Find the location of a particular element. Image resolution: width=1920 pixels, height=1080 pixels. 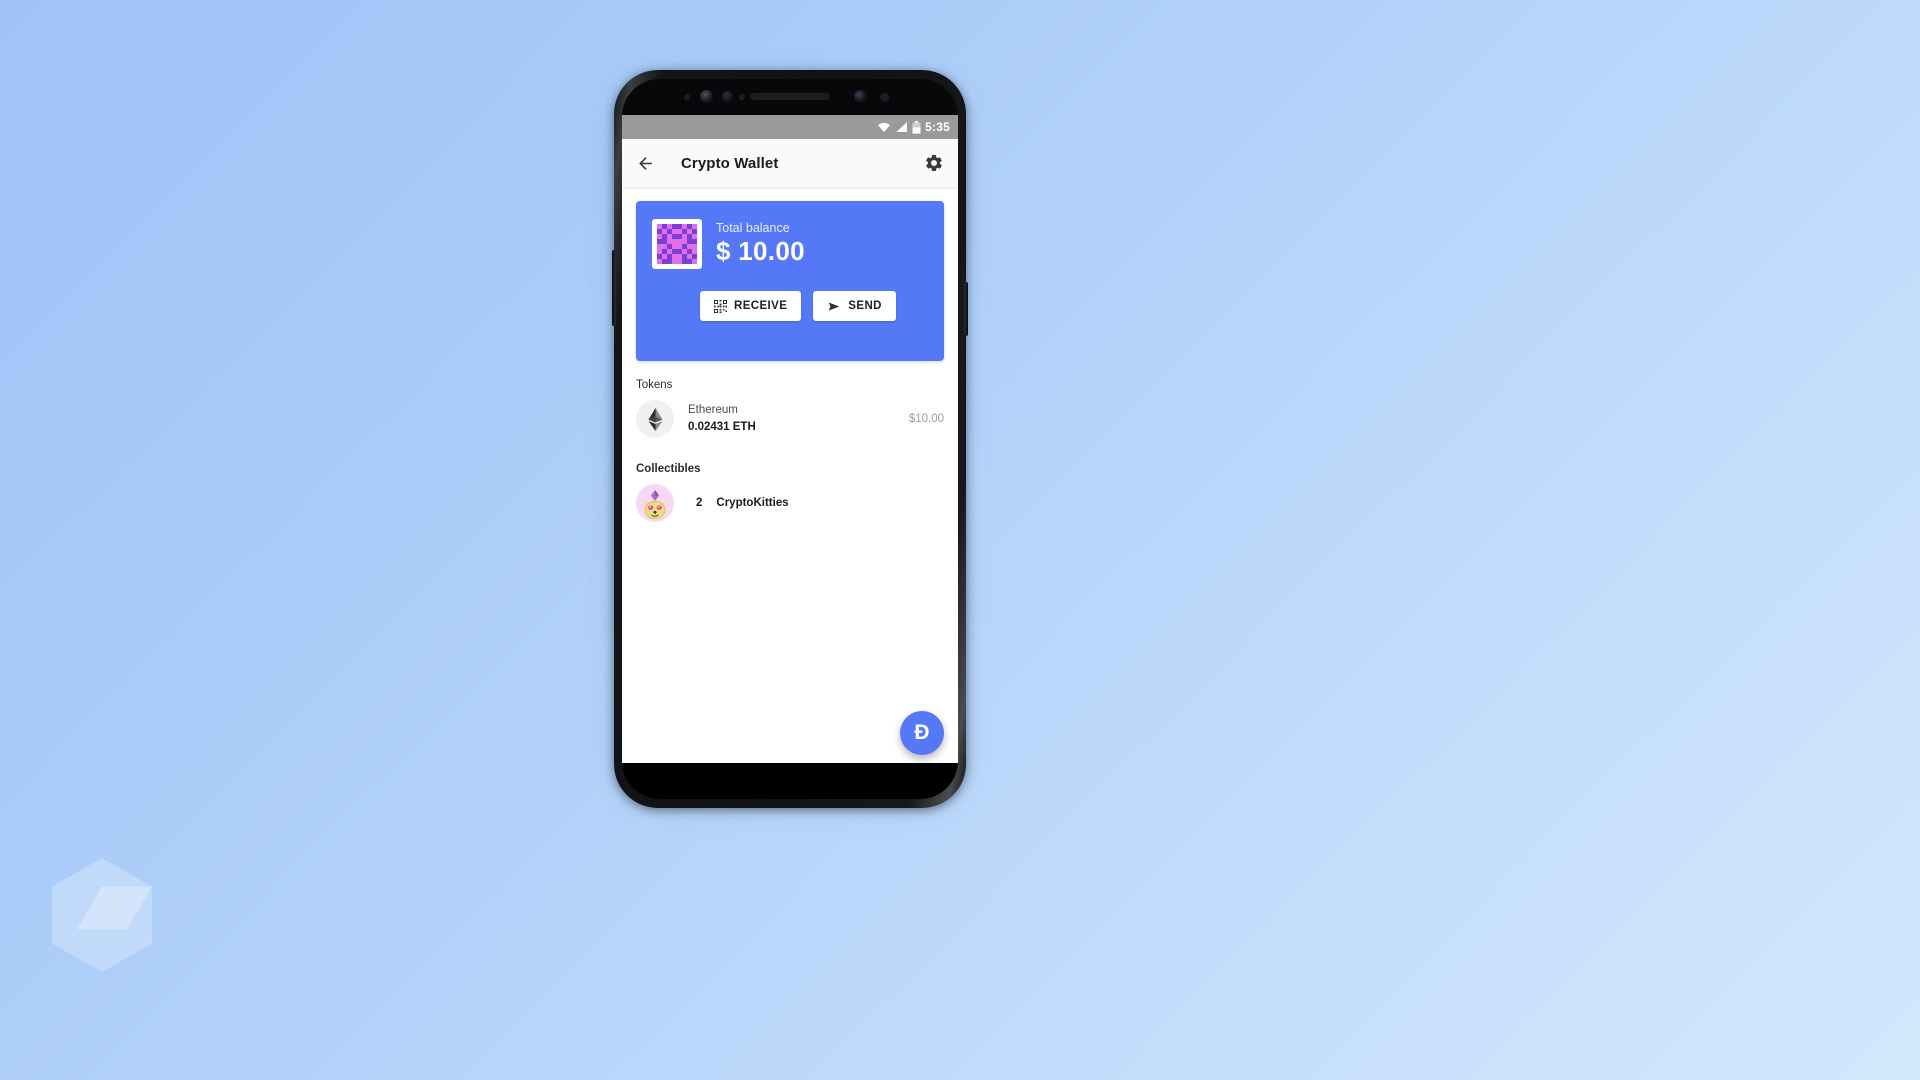

proximity-sensor is located at coordinates (687, 97).